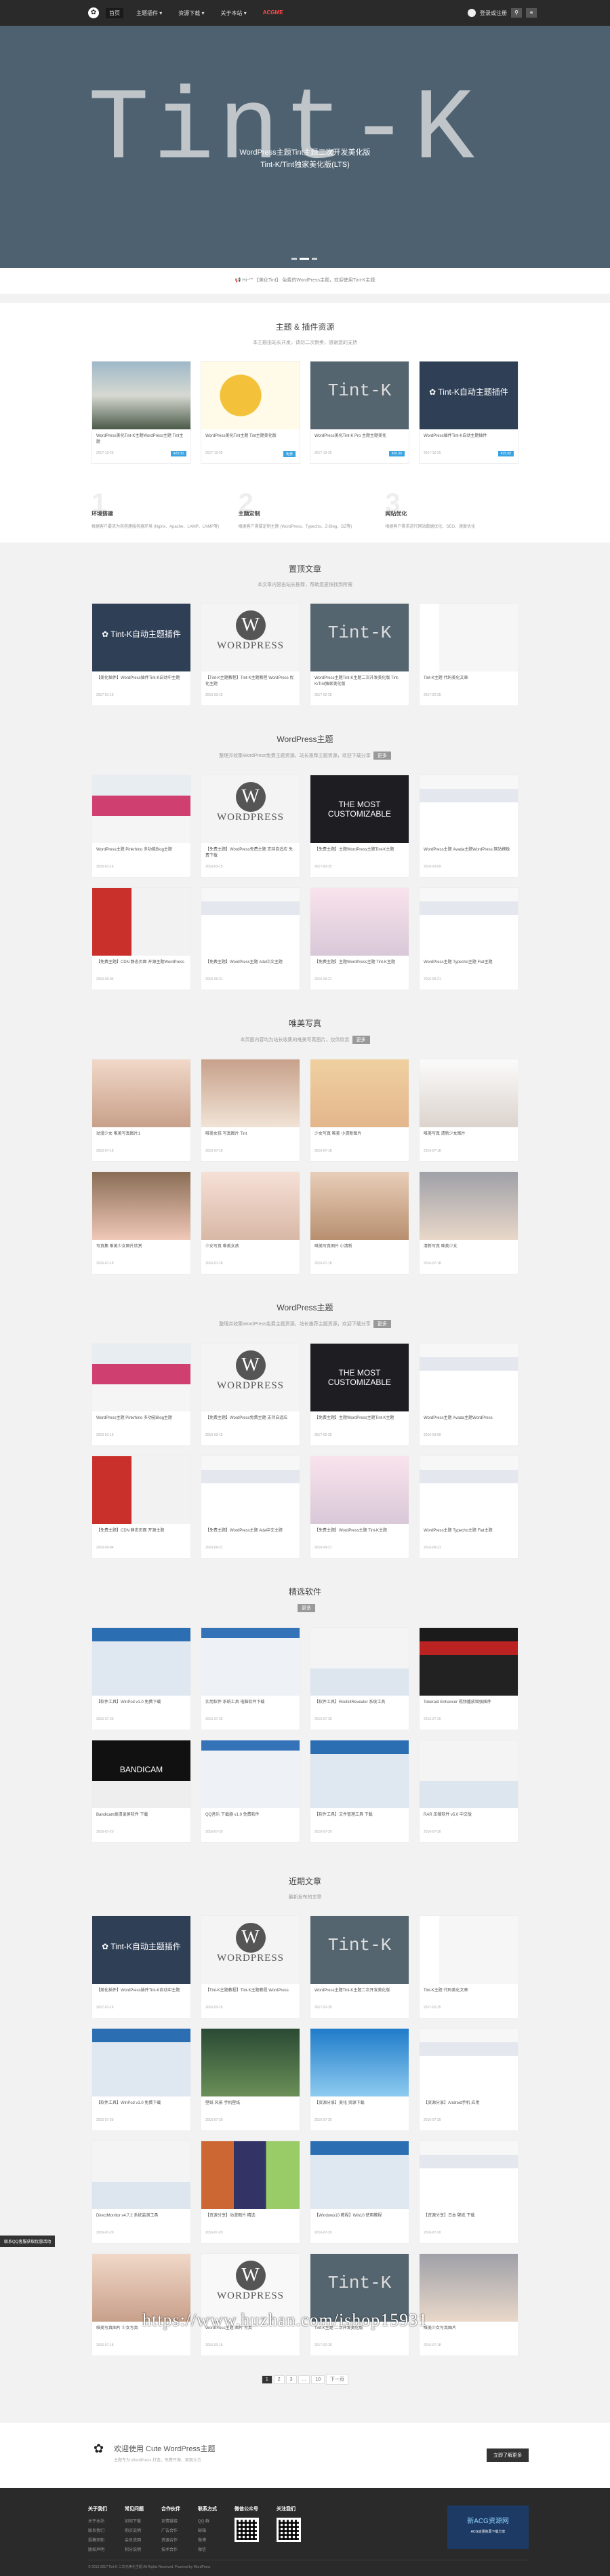 The height and width of the screenshot is (2576, 610). What do you see at coordinates (94, 12) in the screenshot?
I see `site-logo-icon: ✿` at bounding box center [94, 12].